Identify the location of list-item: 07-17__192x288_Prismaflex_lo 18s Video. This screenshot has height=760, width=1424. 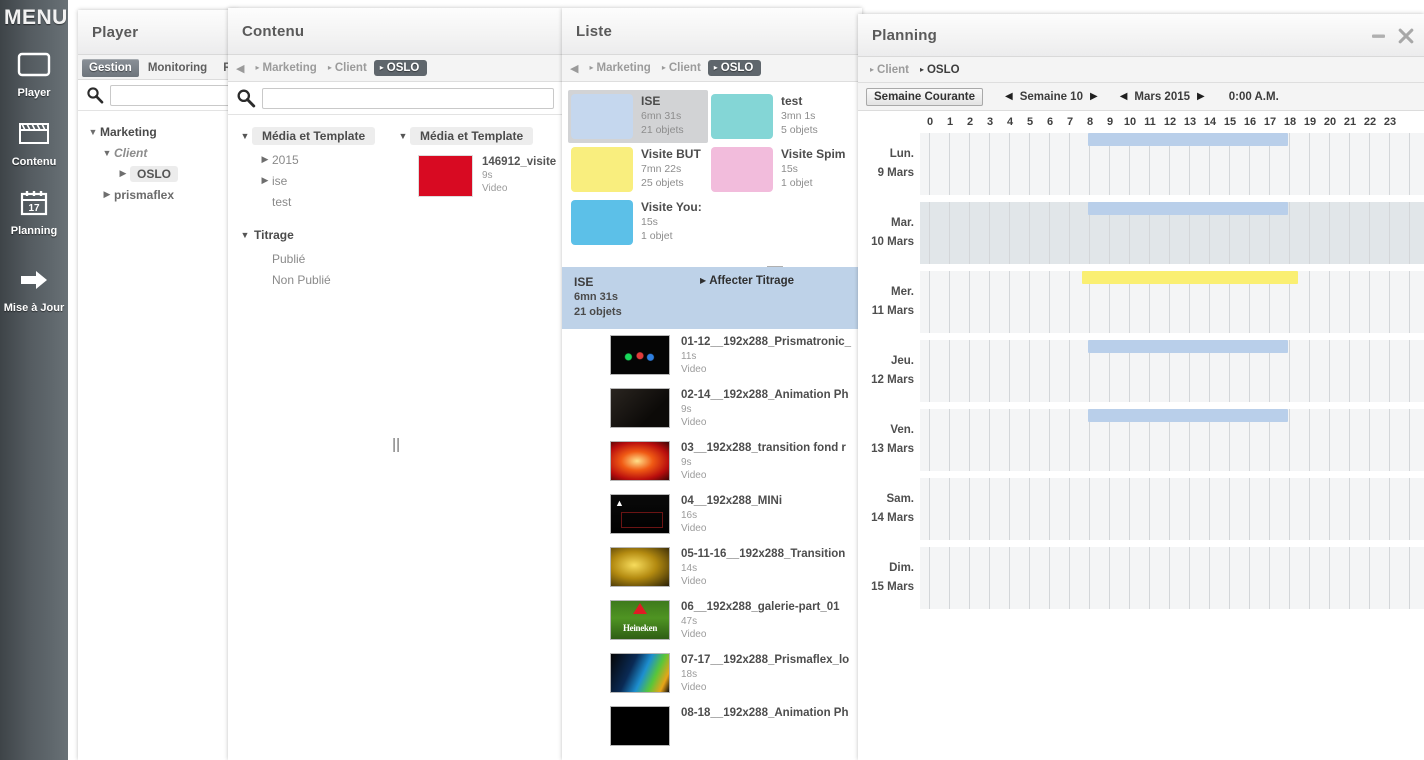
(712, 673).